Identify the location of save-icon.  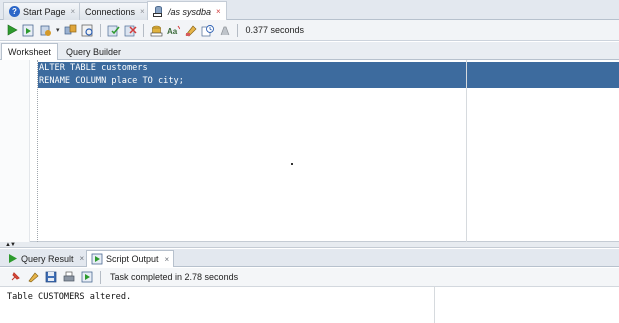
(50, 277).